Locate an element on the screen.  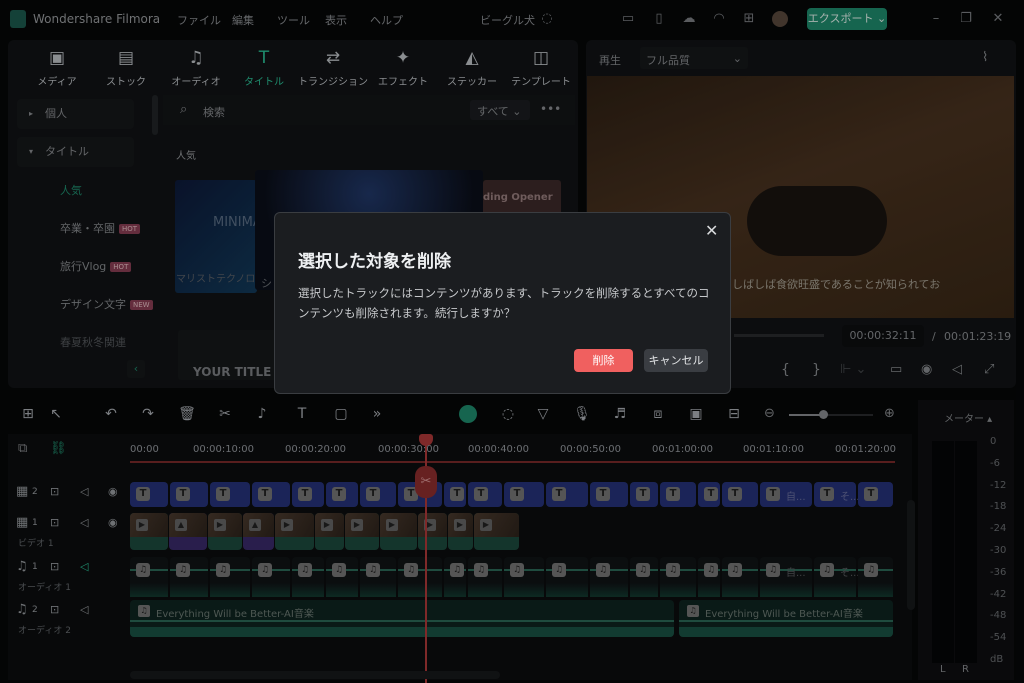
fit-icon: ⊟ is located at coordinates (734, 414).